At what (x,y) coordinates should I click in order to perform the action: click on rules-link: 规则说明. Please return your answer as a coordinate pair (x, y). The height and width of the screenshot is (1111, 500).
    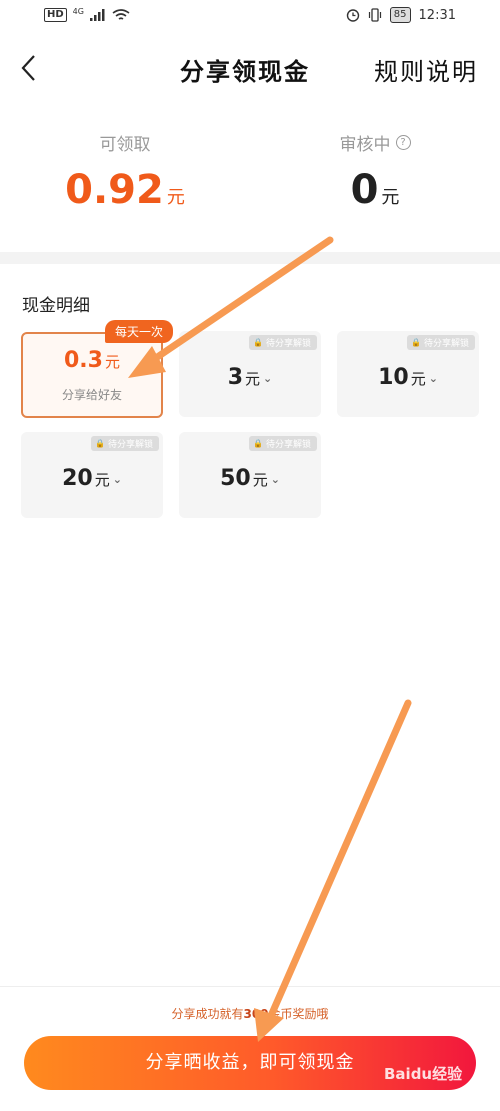
    Looking at the image, I should click on (426, 69).